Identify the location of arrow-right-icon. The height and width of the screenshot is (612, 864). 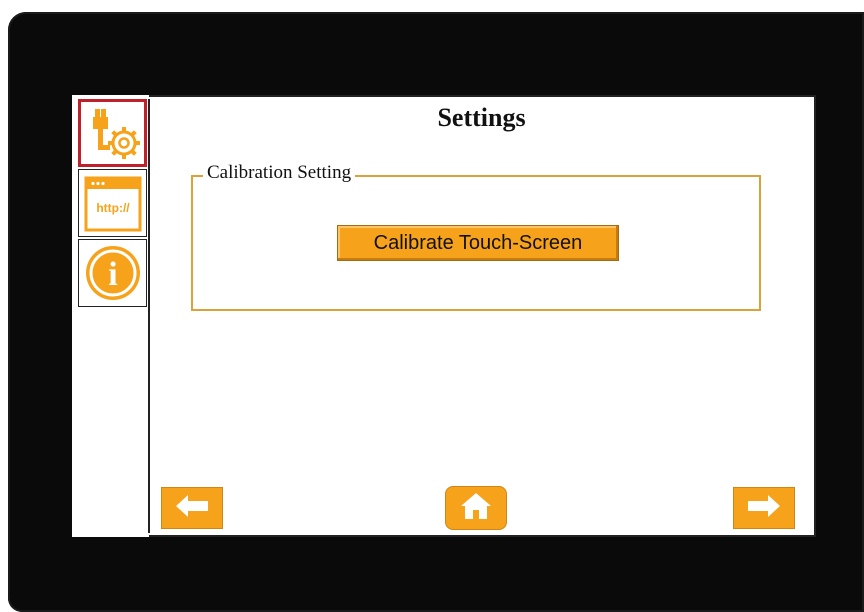
(764, 508).